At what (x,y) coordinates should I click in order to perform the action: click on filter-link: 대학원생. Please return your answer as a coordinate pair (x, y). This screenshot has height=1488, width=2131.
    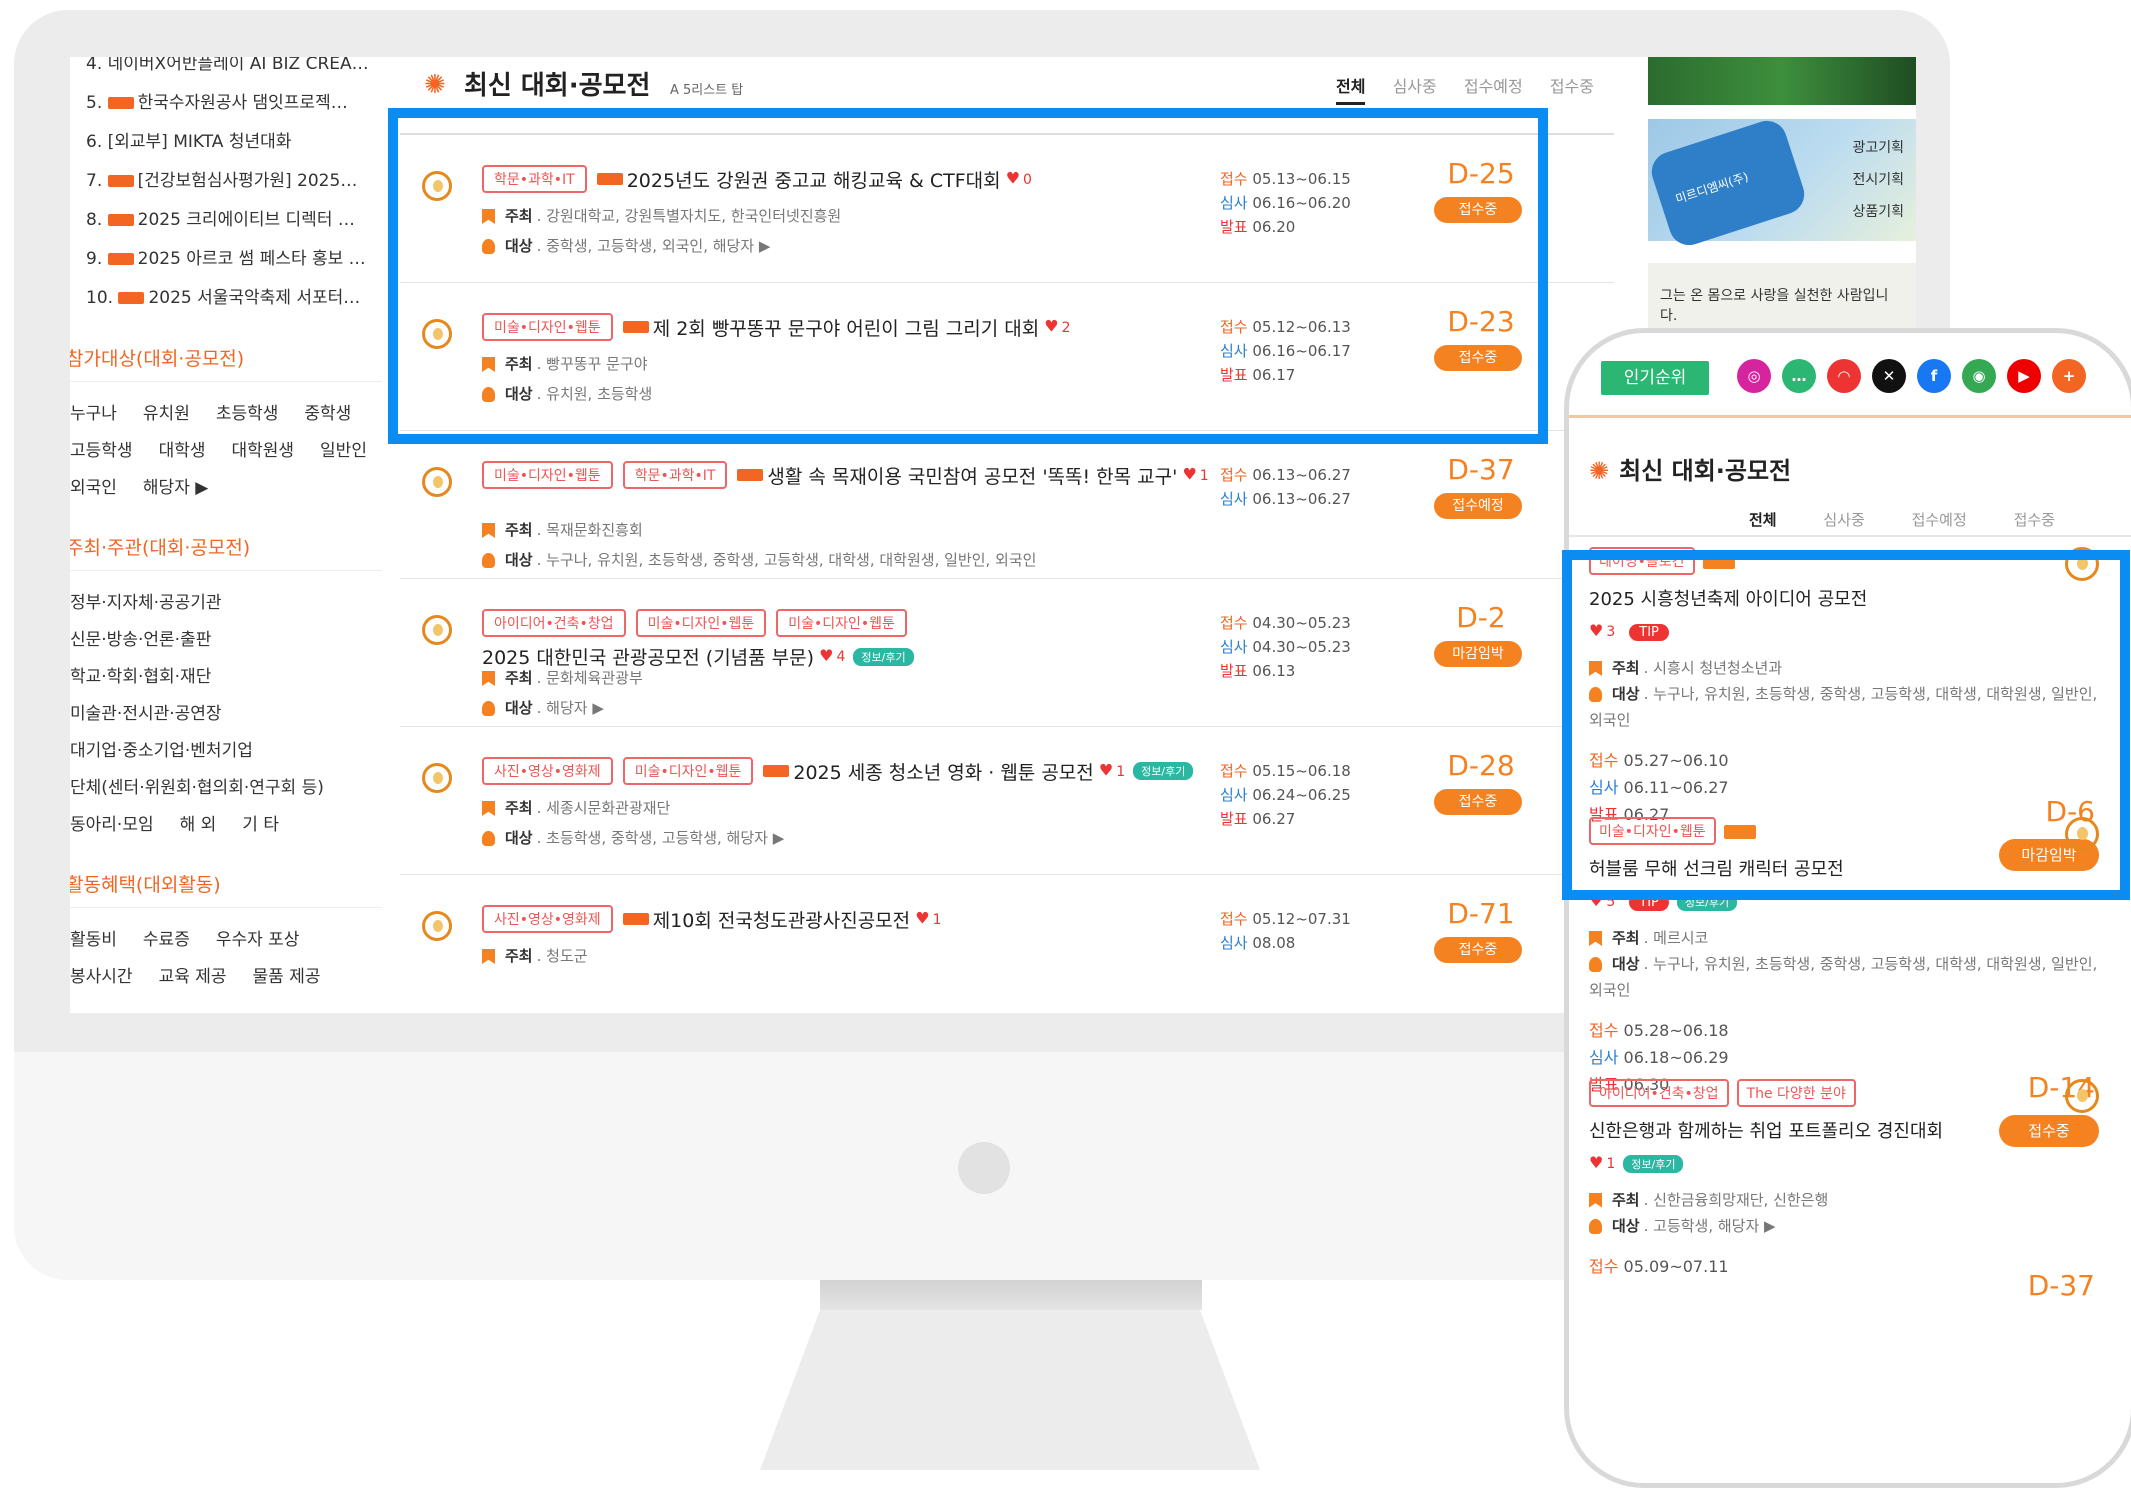
    Looking at the image, I should click on (262, 451).